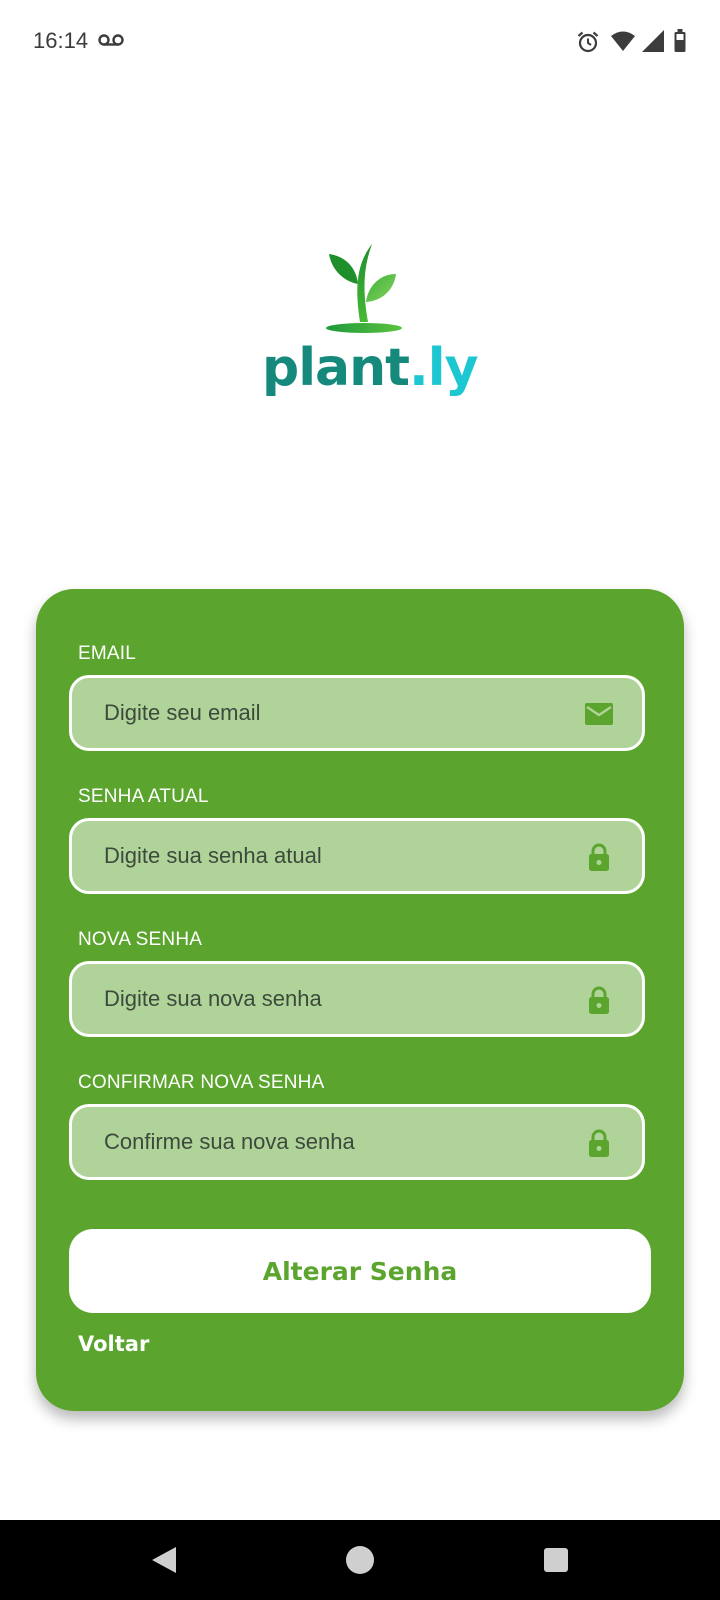  I want to click on sprout-icon, so click(364, 288).